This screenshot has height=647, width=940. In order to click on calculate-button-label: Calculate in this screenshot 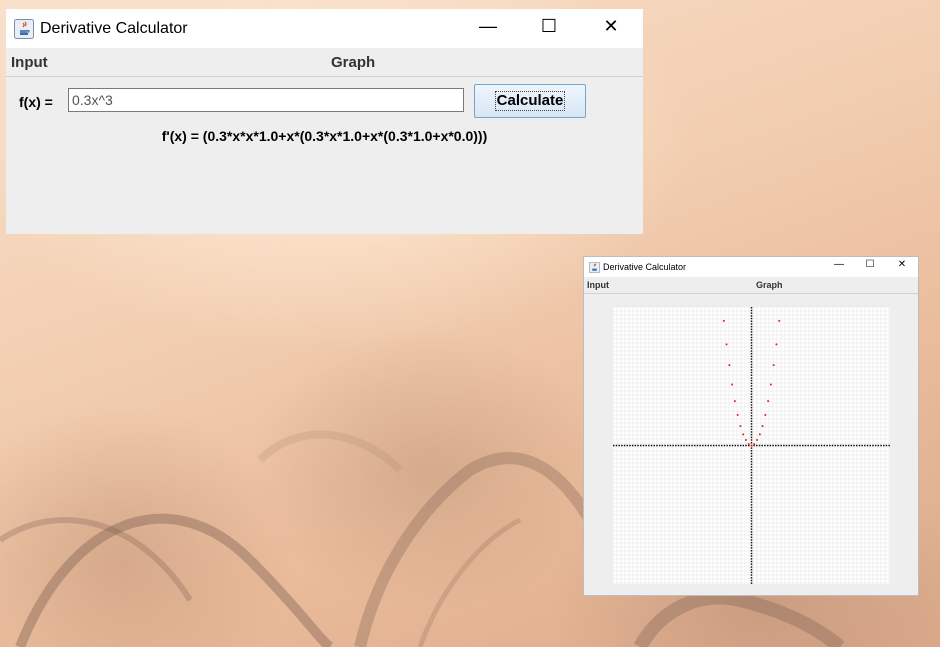, I will do `click(530, 101)`.